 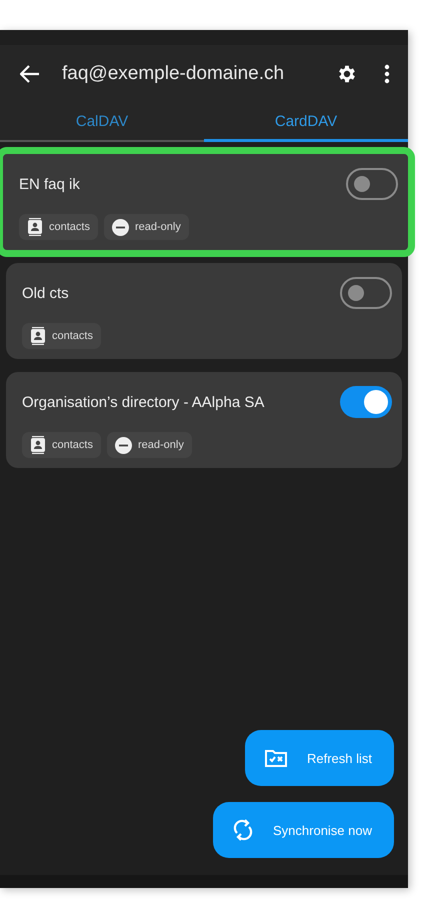 What do you see at coordinates (275, 758) in the screenshot?
I see `folder-check-icon` at bounding box center [275, 758].